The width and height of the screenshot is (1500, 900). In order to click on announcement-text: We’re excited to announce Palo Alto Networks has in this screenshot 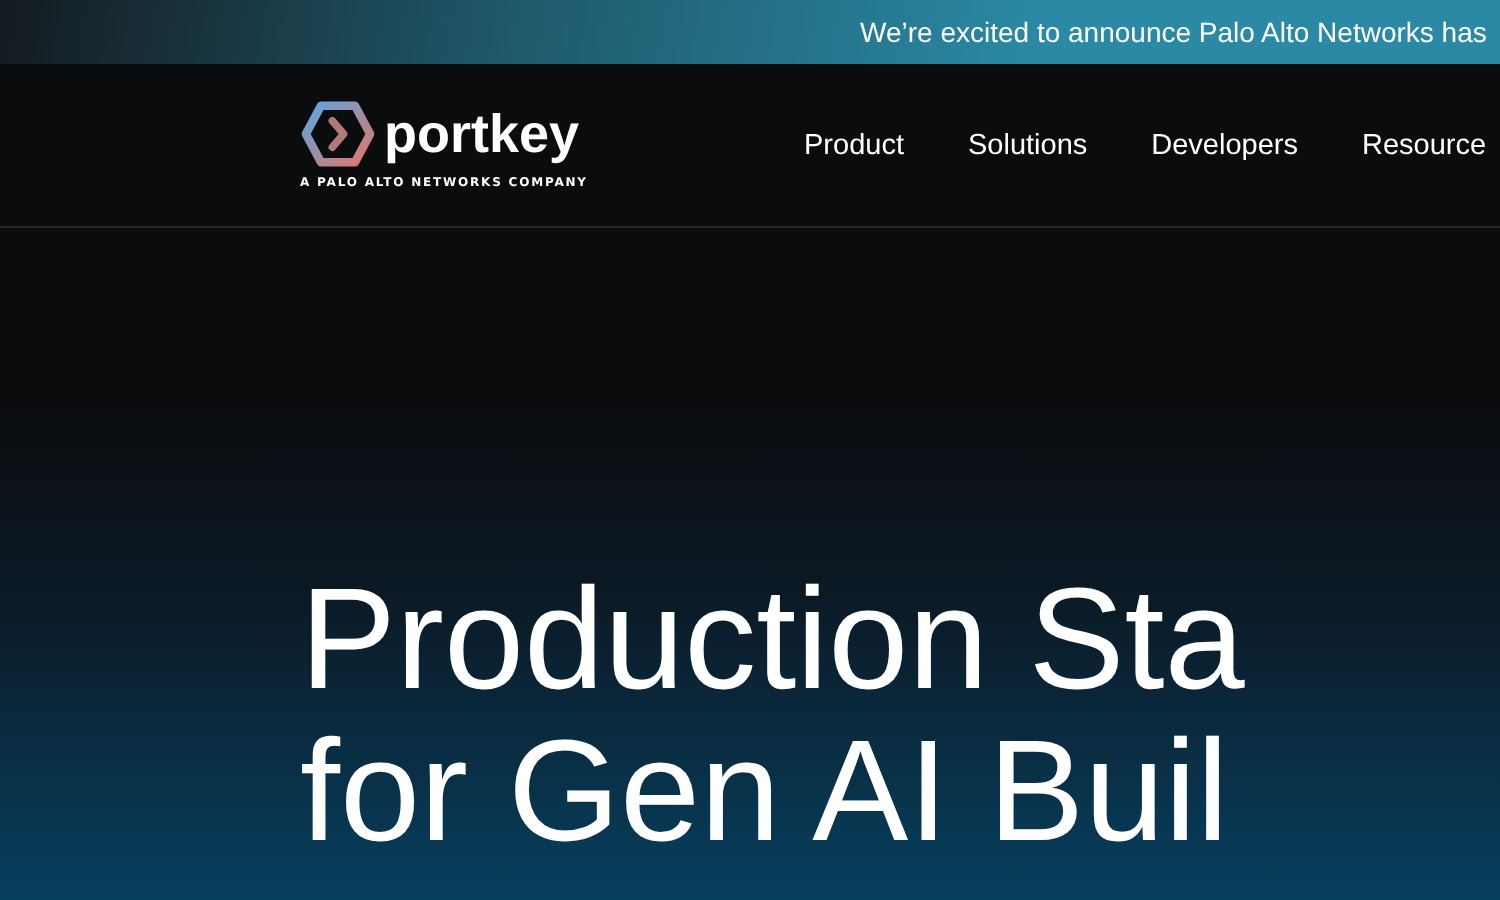, I will do `click(1173, 32)`.